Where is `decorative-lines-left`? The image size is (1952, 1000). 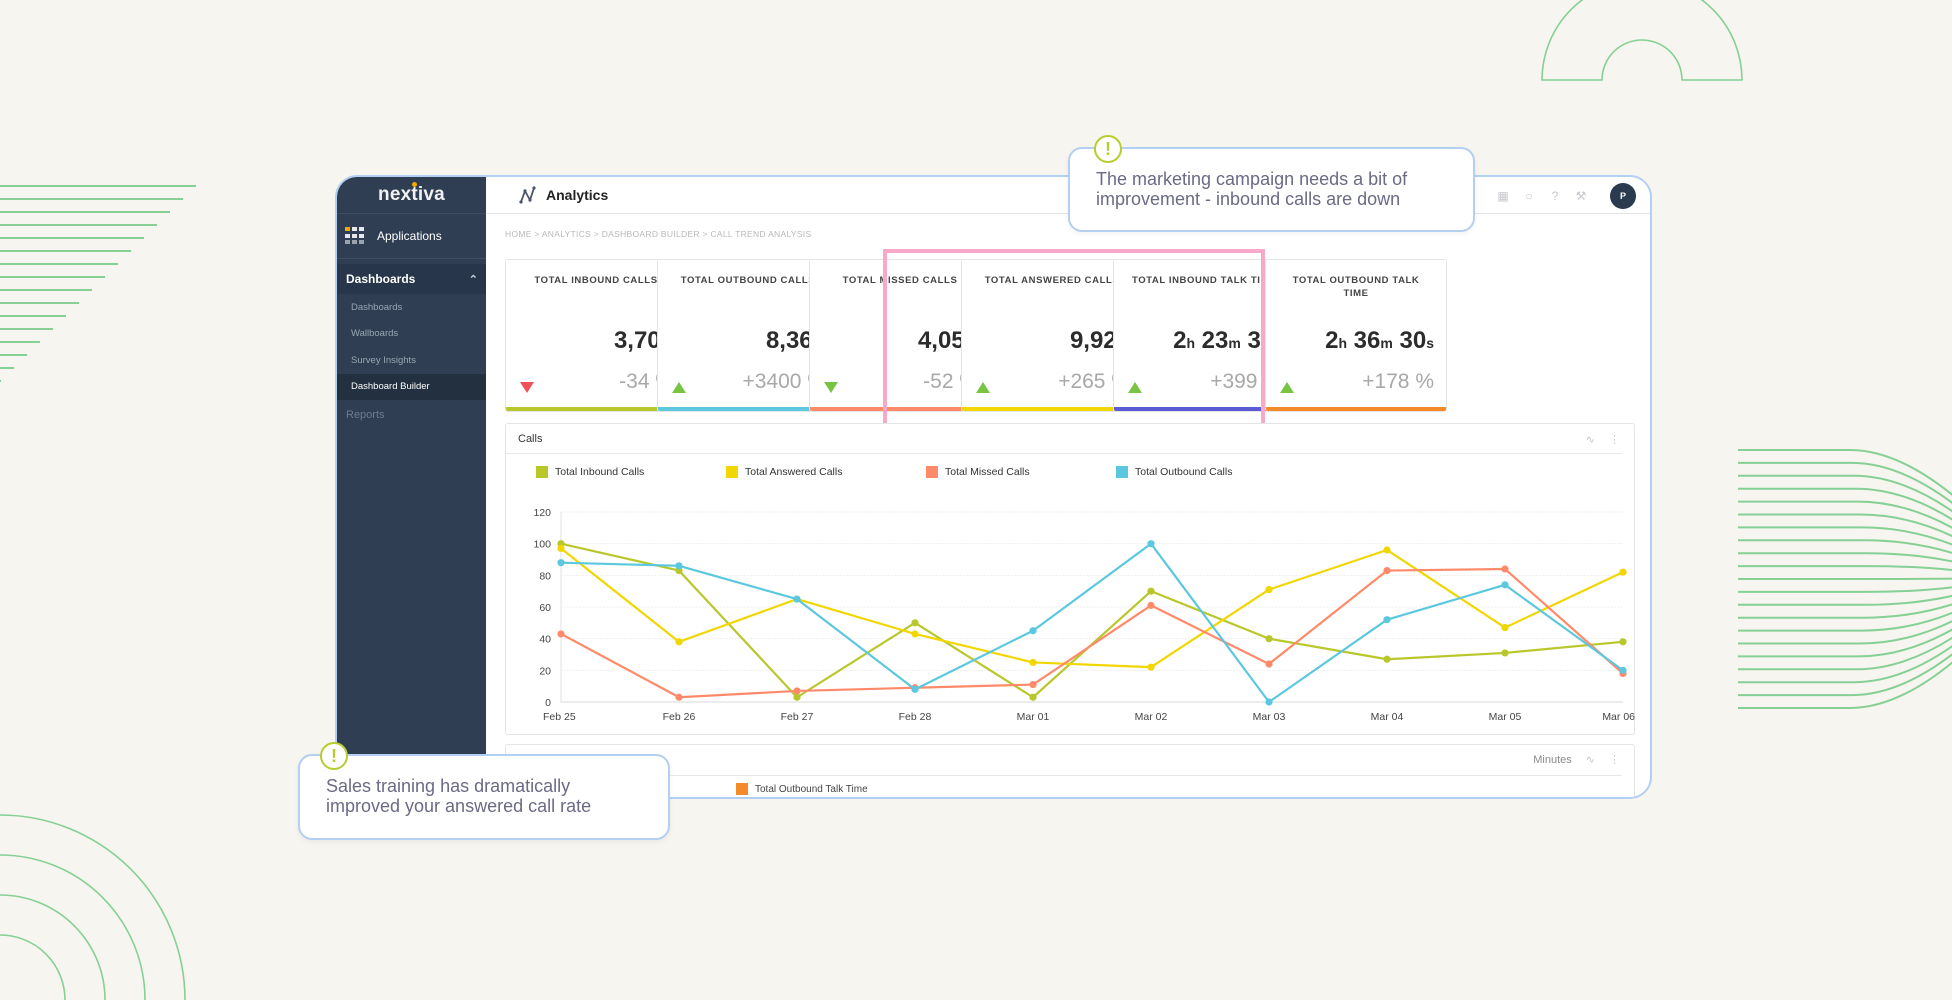
decorative-lines-left is located at coordinates (98, 283).